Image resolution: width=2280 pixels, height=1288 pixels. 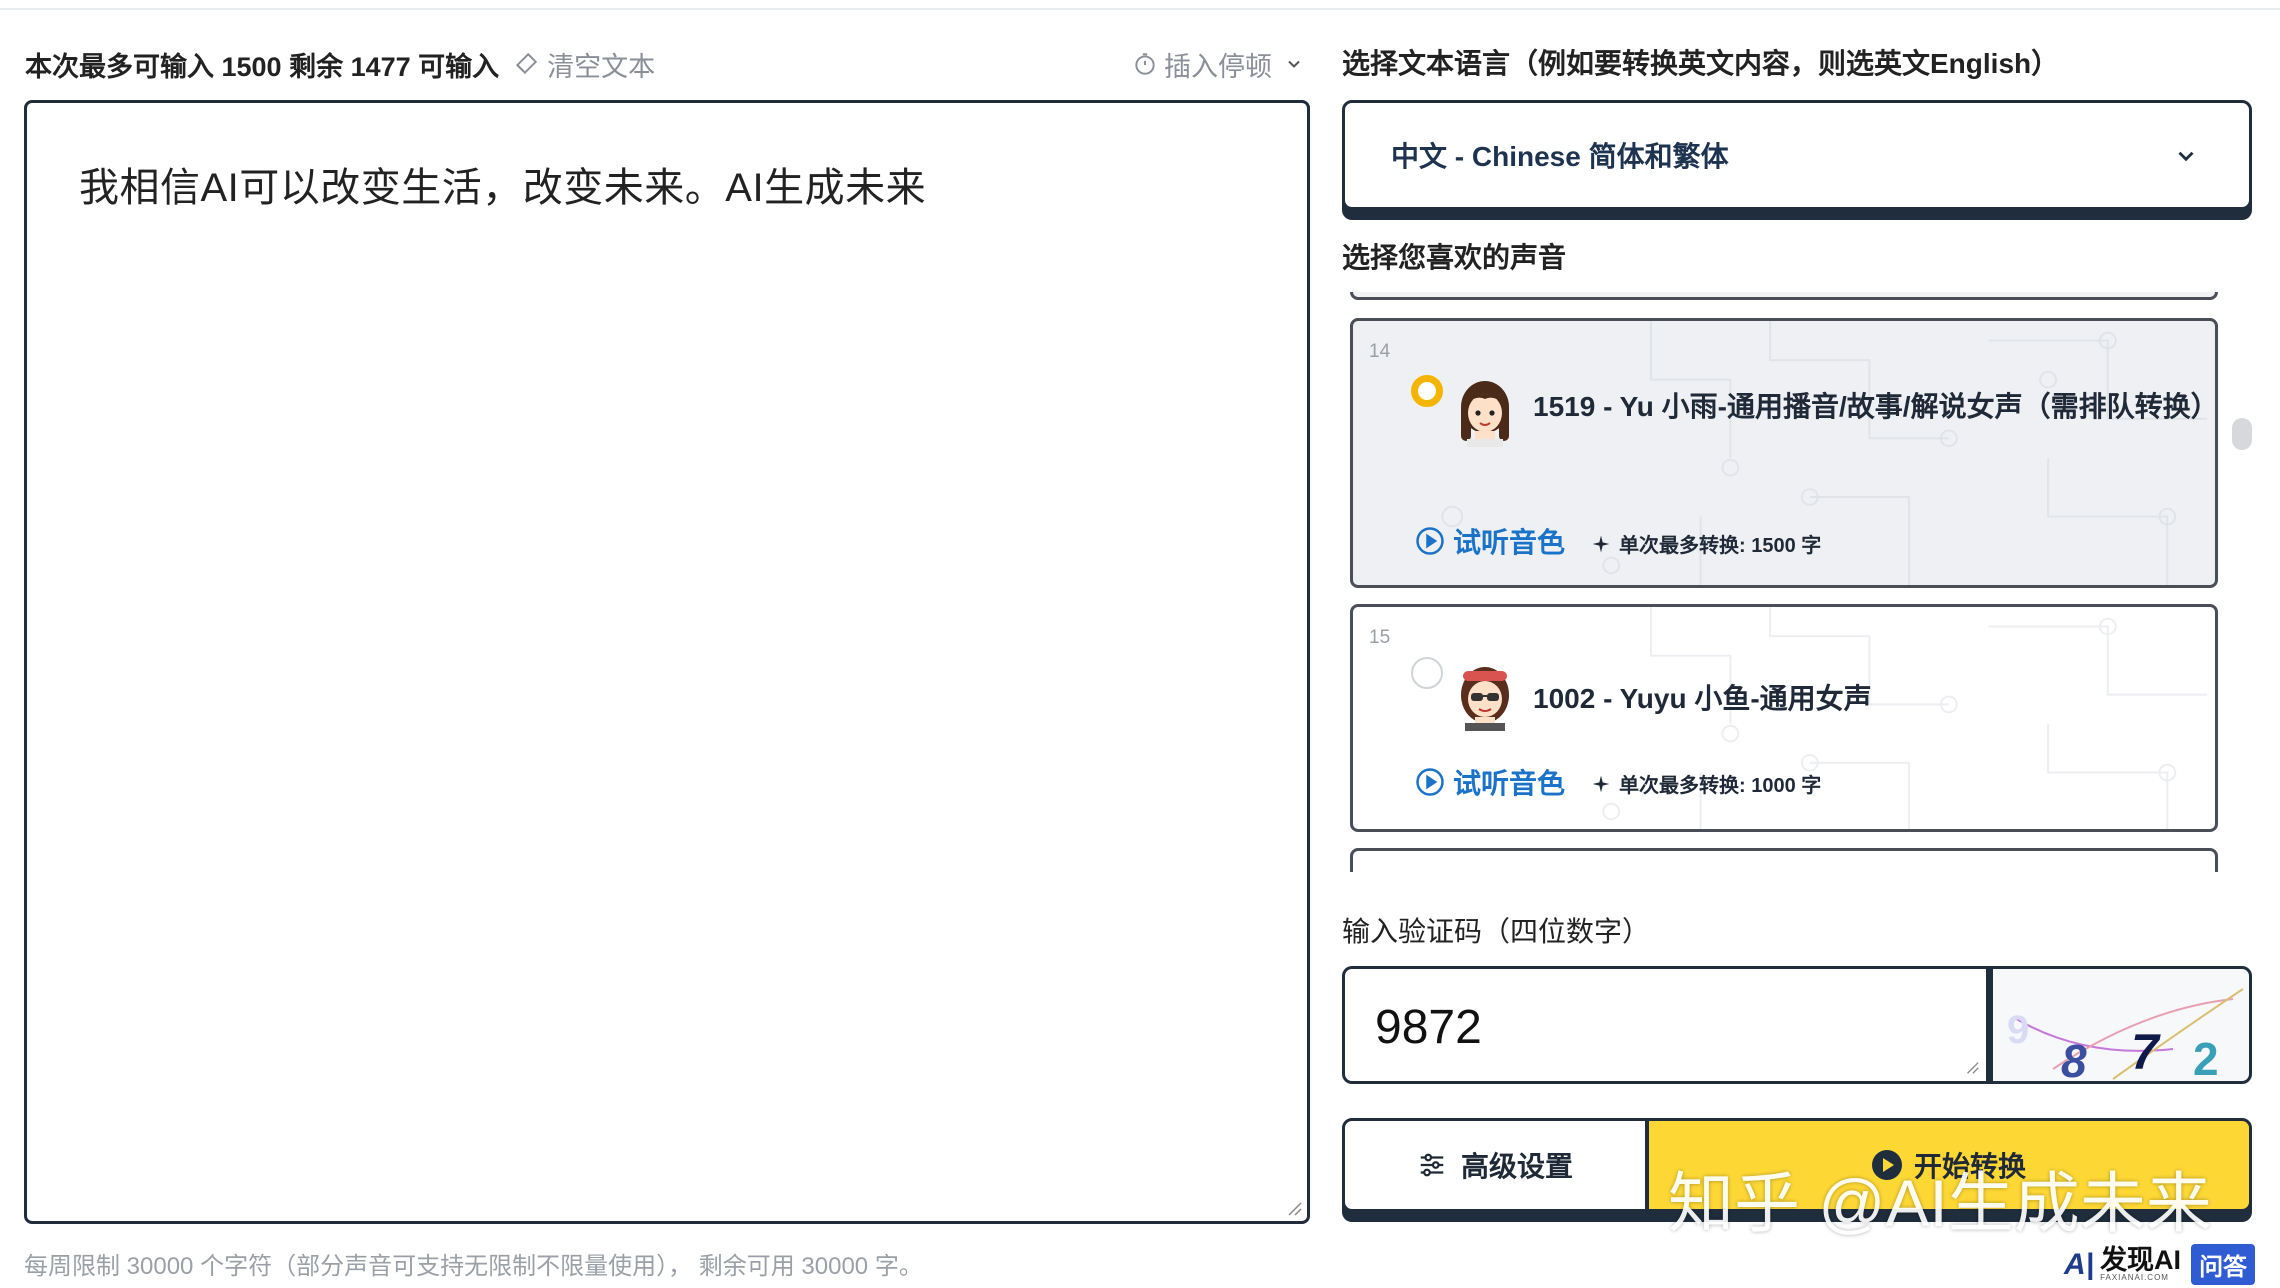 I want to click on language-label: 选择文本语言（例如要转换英文内容，则选英文English）, so click(x=1701, y=63).